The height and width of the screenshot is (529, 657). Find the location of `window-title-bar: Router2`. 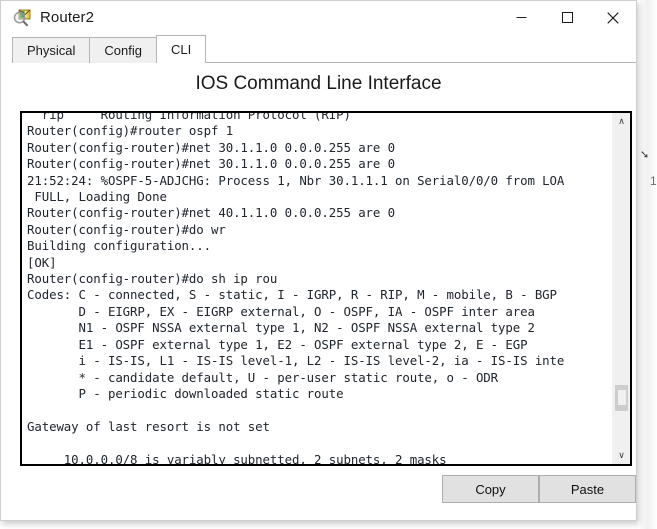

window-title-bar: Router2 is located at coordinates (318, 17).